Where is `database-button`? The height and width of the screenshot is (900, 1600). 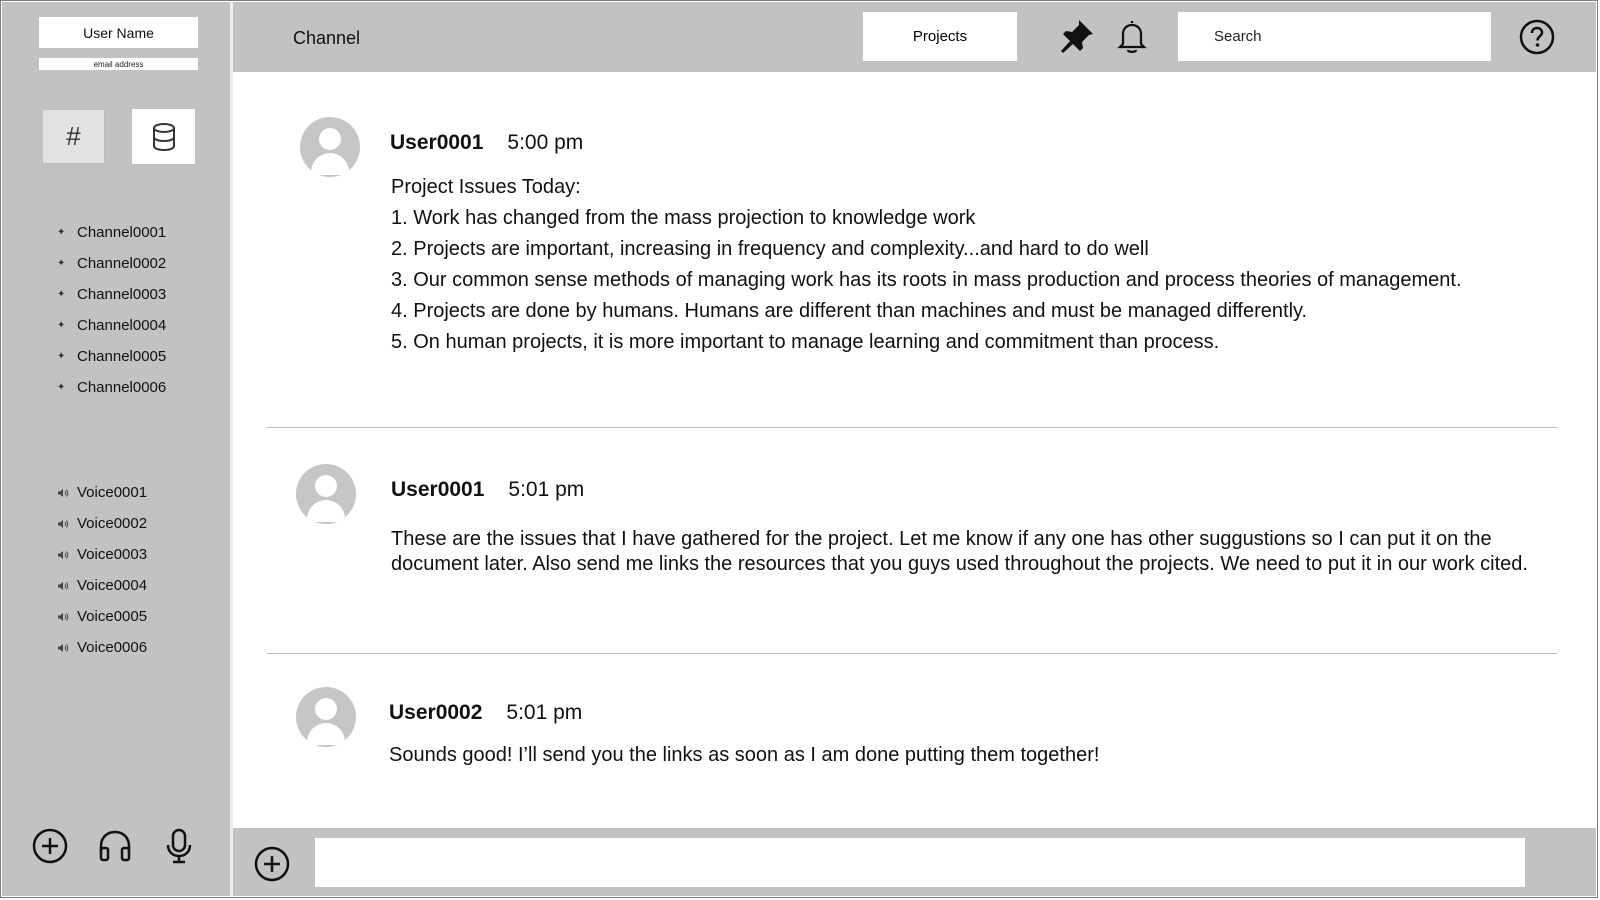 database-button is located at coordinates (163, 136).